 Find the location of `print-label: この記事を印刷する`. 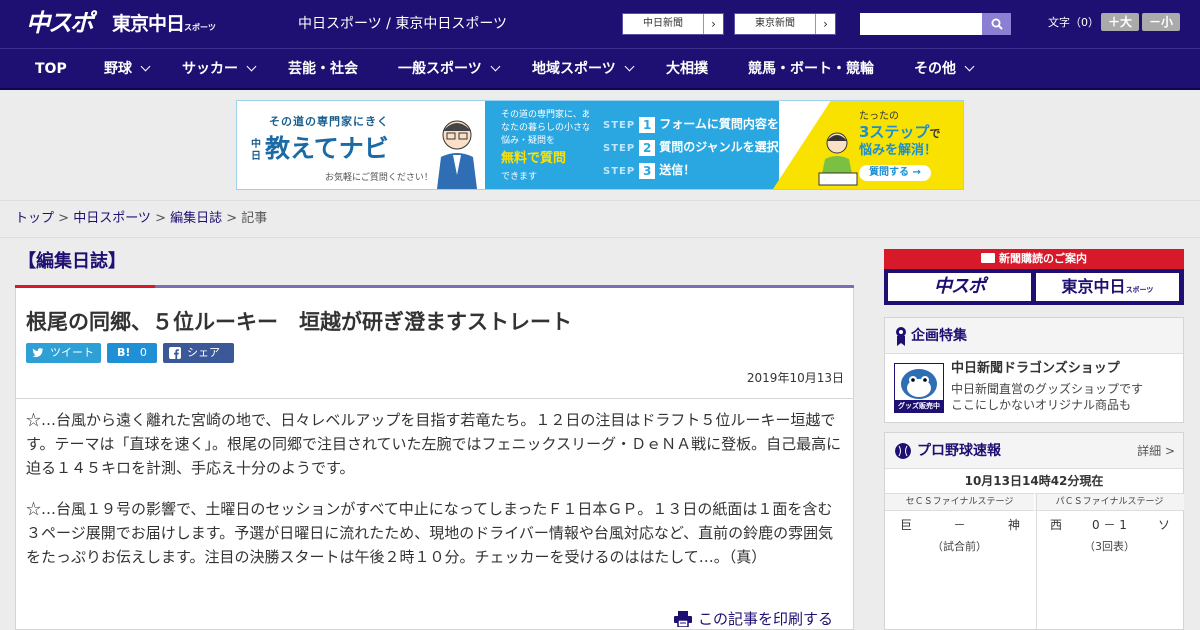

print-label: この記事を印刷する is located at coordinates (766, 619).